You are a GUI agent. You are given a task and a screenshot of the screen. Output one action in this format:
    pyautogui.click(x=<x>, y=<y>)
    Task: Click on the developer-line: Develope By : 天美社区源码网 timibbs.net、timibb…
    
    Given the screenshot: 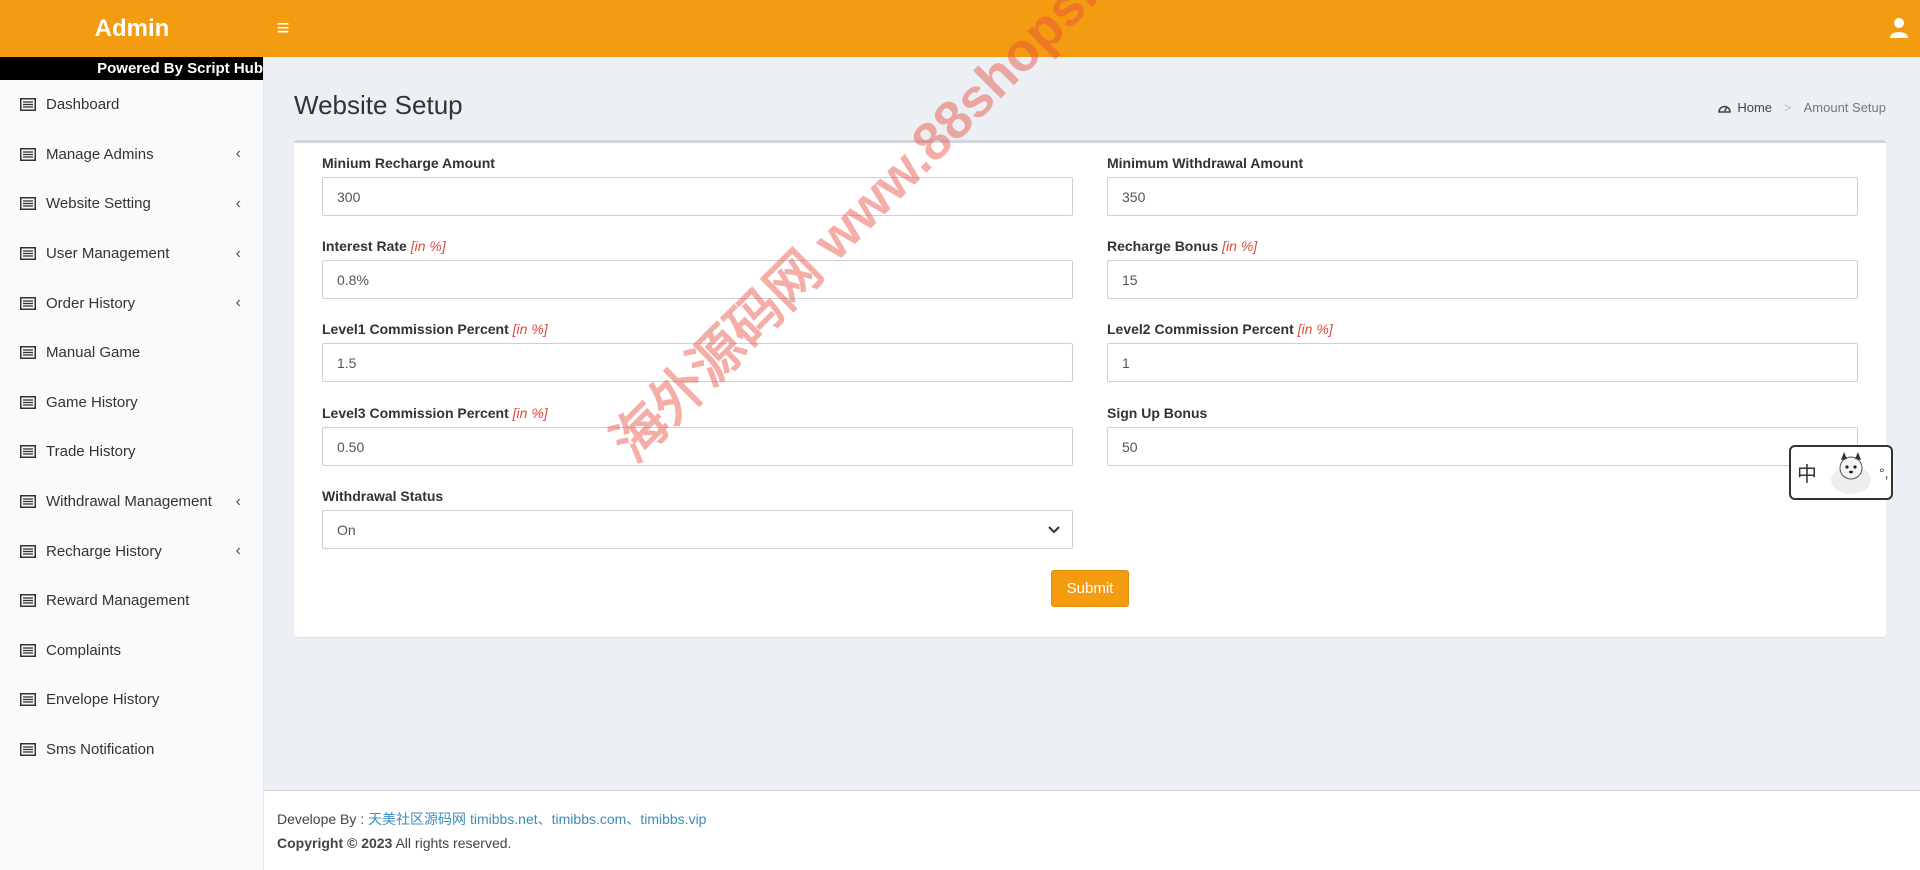 What is the action you would take?
    pyautogui.click(x=1092, y=819)
    